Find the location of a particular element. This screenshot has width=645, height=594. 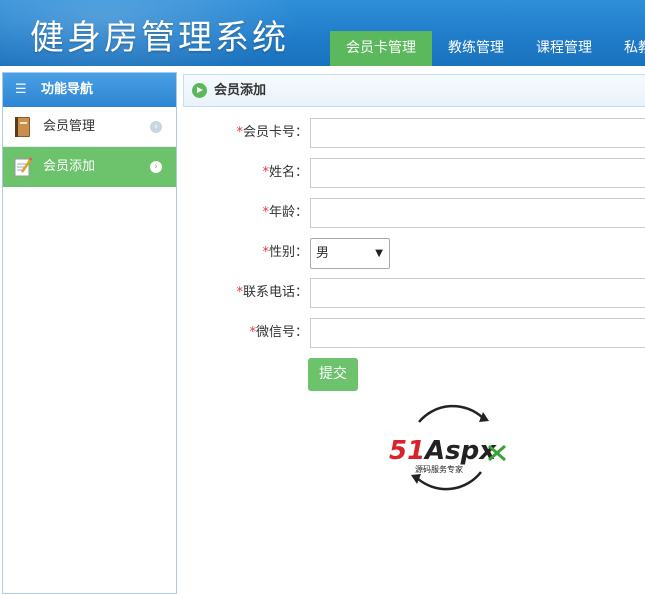

book-icon is located at coordinates (22, 127).